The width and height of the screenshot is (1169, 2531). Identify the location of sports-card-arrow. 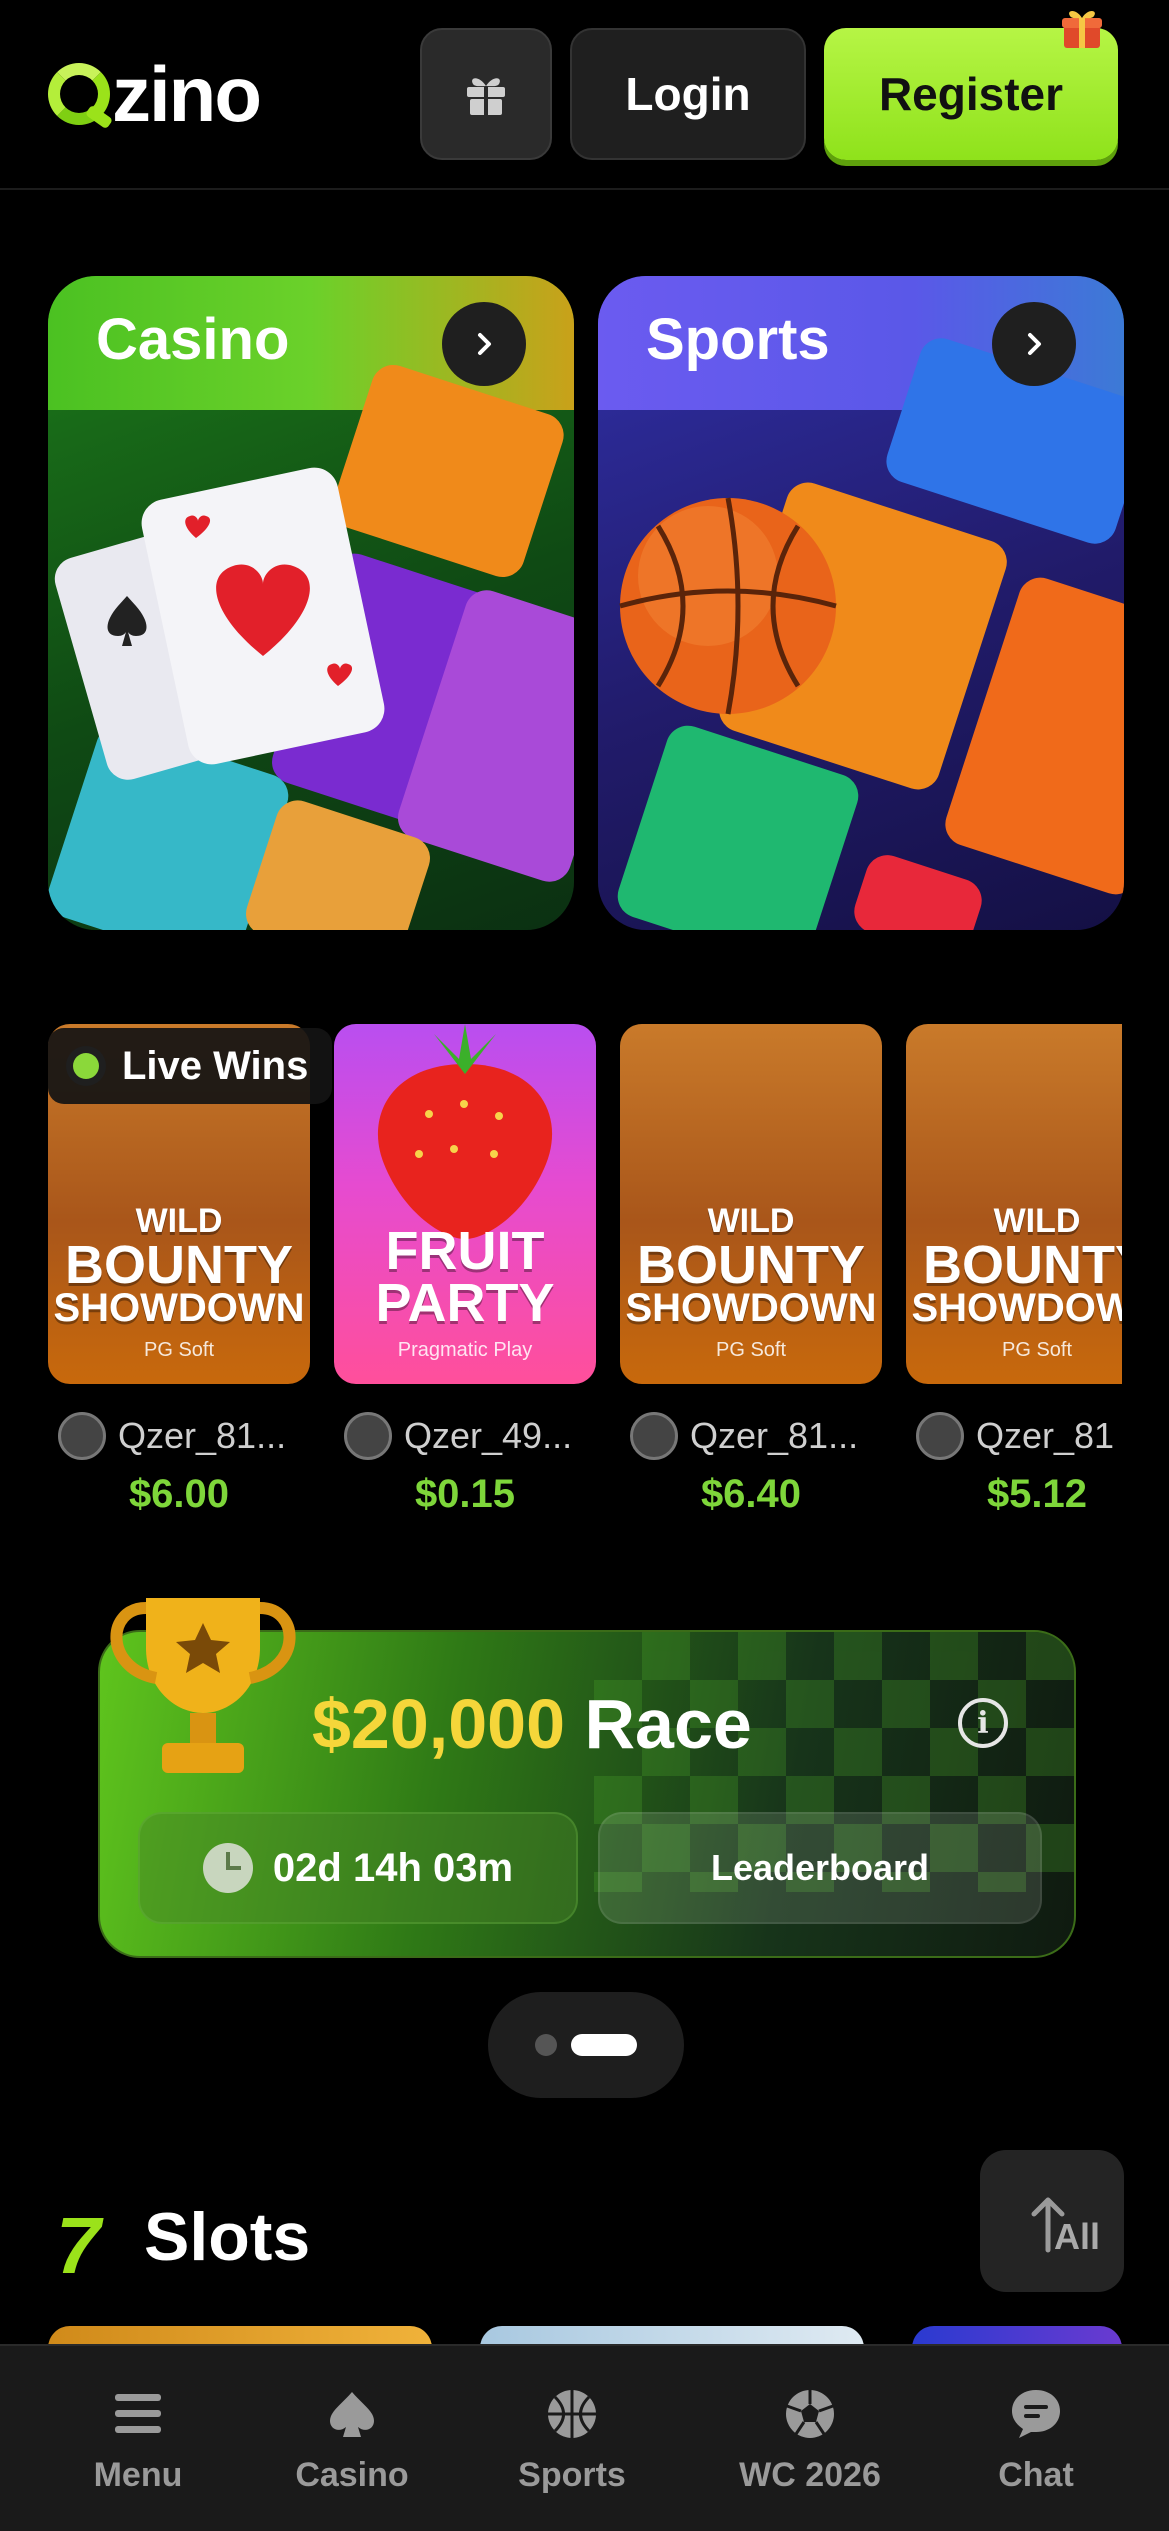
(1034, 344).